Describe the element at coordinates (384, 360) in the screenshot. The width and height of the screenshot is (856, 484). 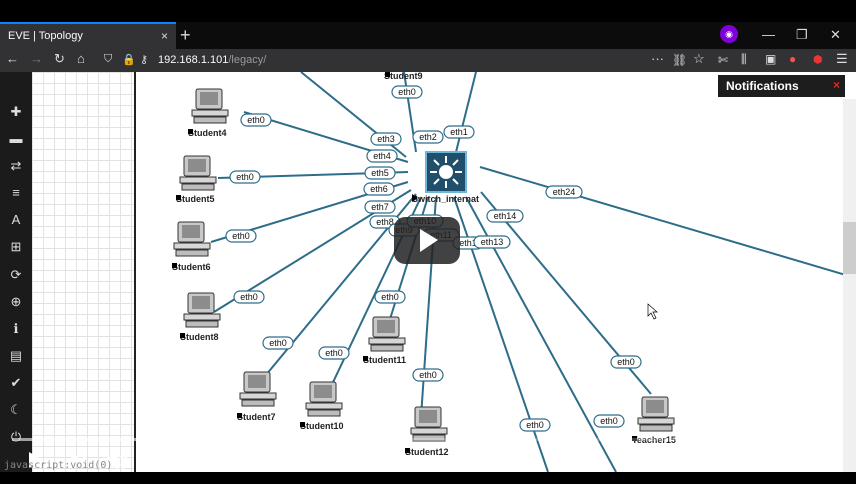
I see `student11-label: Student11` at that location.